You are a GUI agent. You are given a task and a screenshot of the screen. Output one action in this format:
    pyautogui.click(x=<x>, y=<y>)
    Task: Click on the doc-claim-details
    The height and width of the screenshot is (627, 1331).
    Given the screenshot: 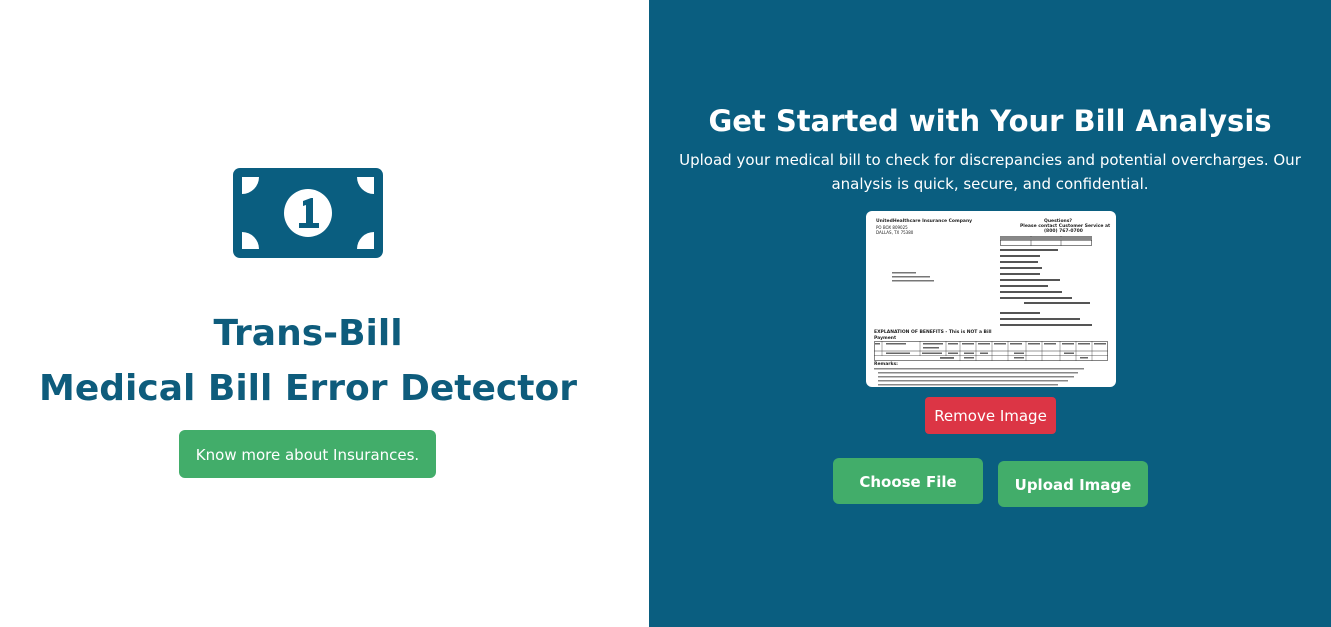 What is the action you would take?
    pyautogui.click(x=1046, y=287)
    